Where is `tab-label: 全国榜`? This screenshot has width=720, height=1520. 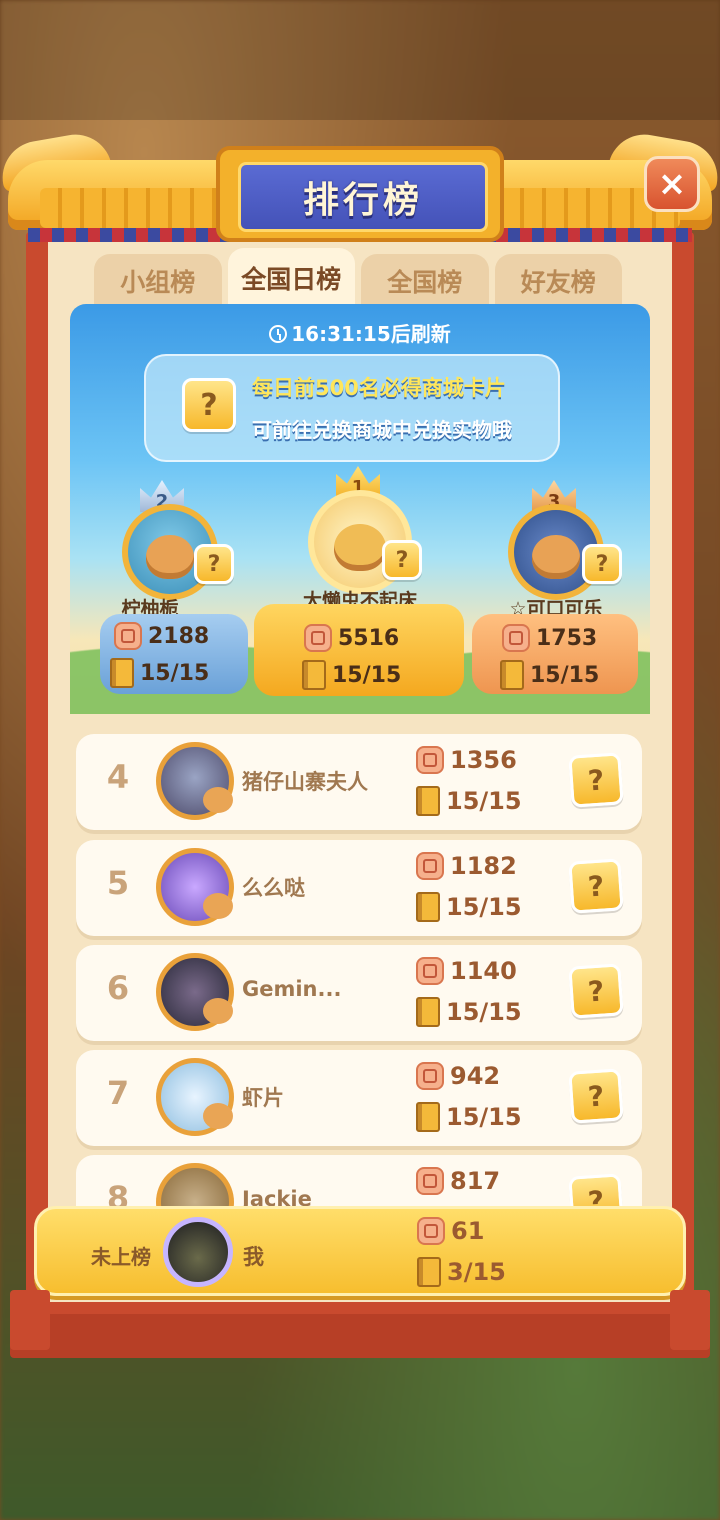 tab-label: 全国榜 is located at coordinates (425, 282).